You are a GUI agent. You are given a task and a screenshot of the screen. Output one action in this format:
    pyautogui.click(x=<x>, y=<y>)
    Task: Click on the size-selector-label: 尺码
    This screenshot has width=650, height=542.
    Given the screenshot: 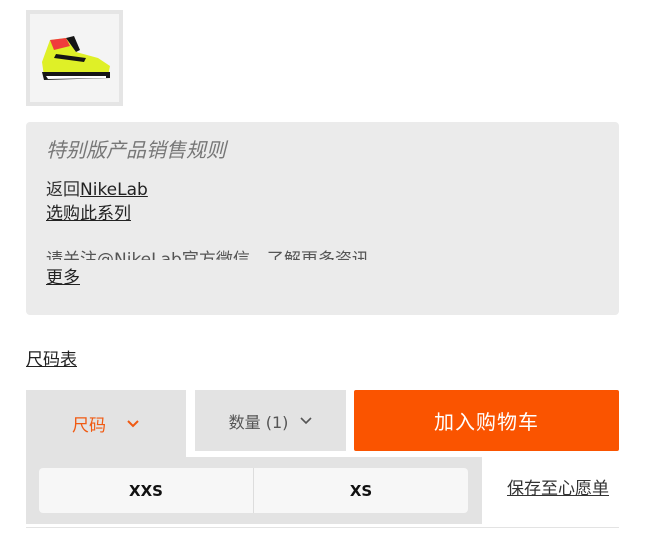 What is the action you would take?
    pyautogui.click(x=89, y=426)
    